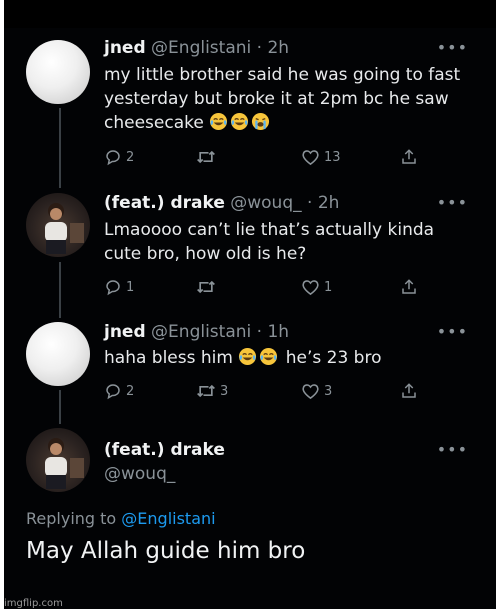 This screenshot has width=500, height=615. I want to click on like-button: 13, so click(321, 157).